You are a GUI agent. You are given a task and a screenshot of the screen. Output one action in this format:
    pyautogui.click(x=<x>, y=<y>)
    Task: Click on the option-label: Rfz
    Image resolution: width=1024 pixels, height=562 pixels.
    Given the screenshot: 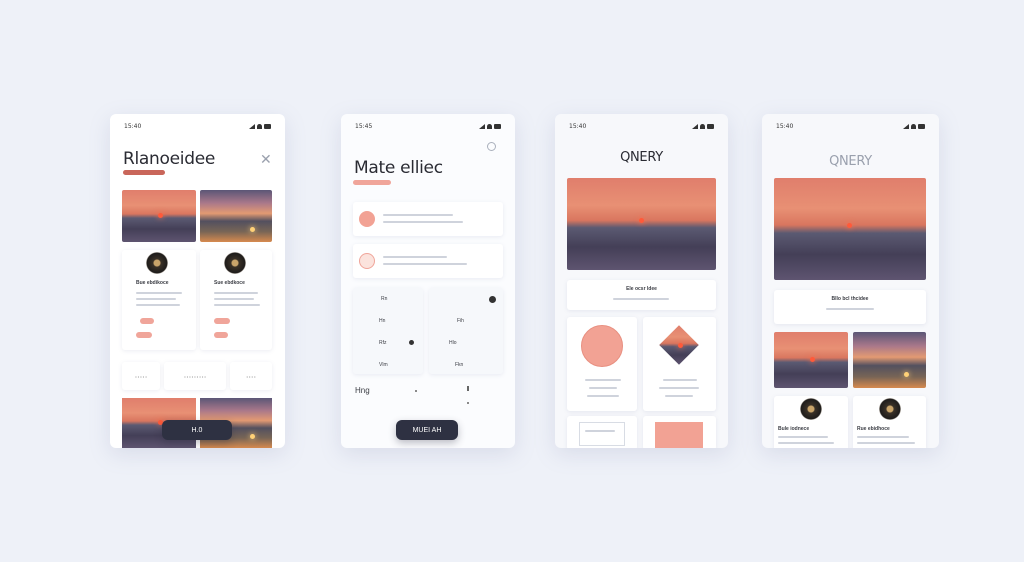 What is the action you would take?
    pyautogui.click(x=383, y=343)
    